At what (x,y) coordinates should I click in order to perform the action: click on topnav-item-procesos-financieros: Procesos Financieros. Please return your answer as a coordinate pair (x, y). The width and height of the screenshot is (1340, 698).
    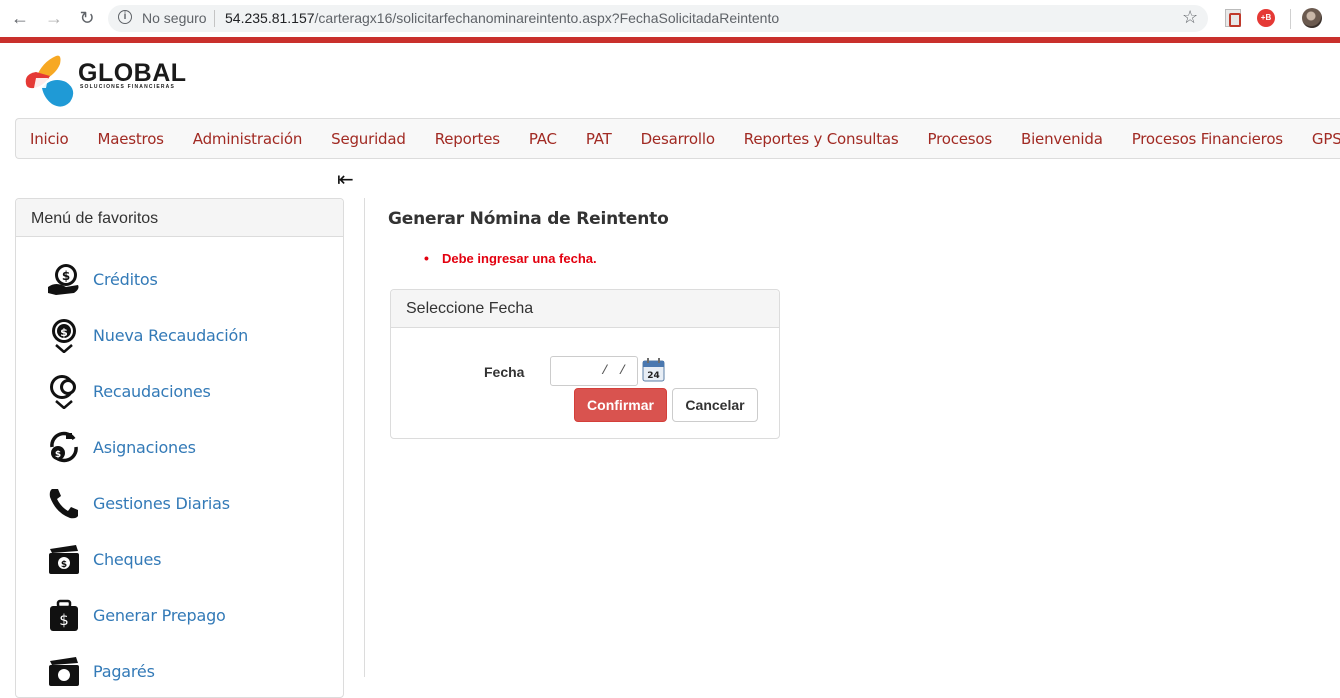
    Looking at the image, I should click on (1207, 139).